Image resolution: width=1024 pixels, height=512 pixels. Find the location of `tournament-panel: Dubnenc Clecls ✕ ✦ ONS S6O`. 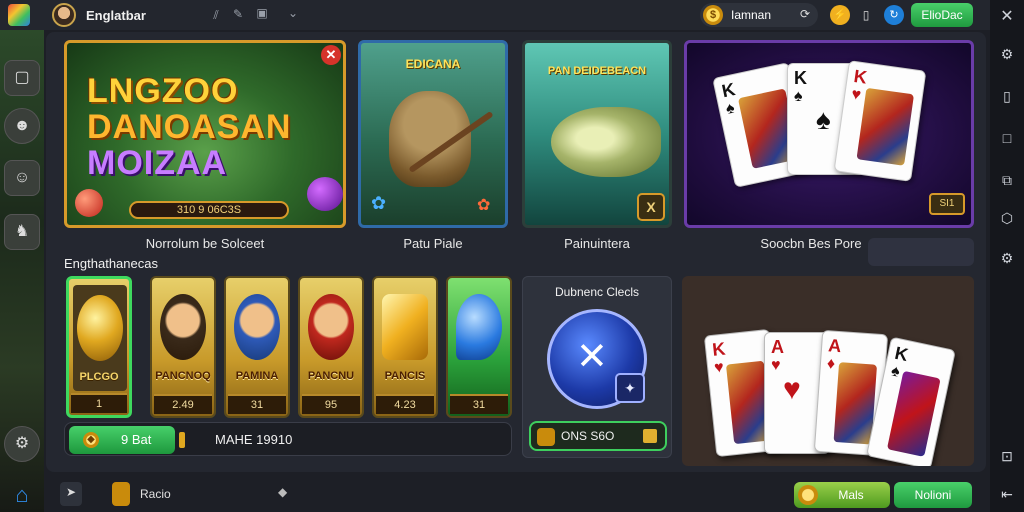

tournament-panel: Dubnenc Clecls ✕ ✦ ONS S6O is located at coordinates (597, 367).